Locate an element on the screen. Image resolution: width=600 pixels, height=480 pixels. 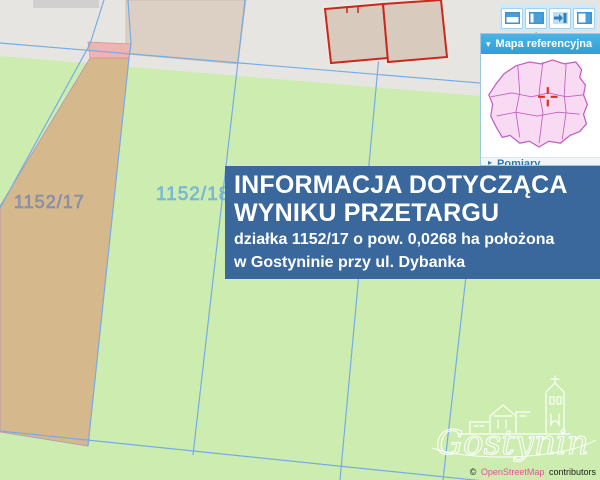
selection-strip is located at coordinates (109, 50).